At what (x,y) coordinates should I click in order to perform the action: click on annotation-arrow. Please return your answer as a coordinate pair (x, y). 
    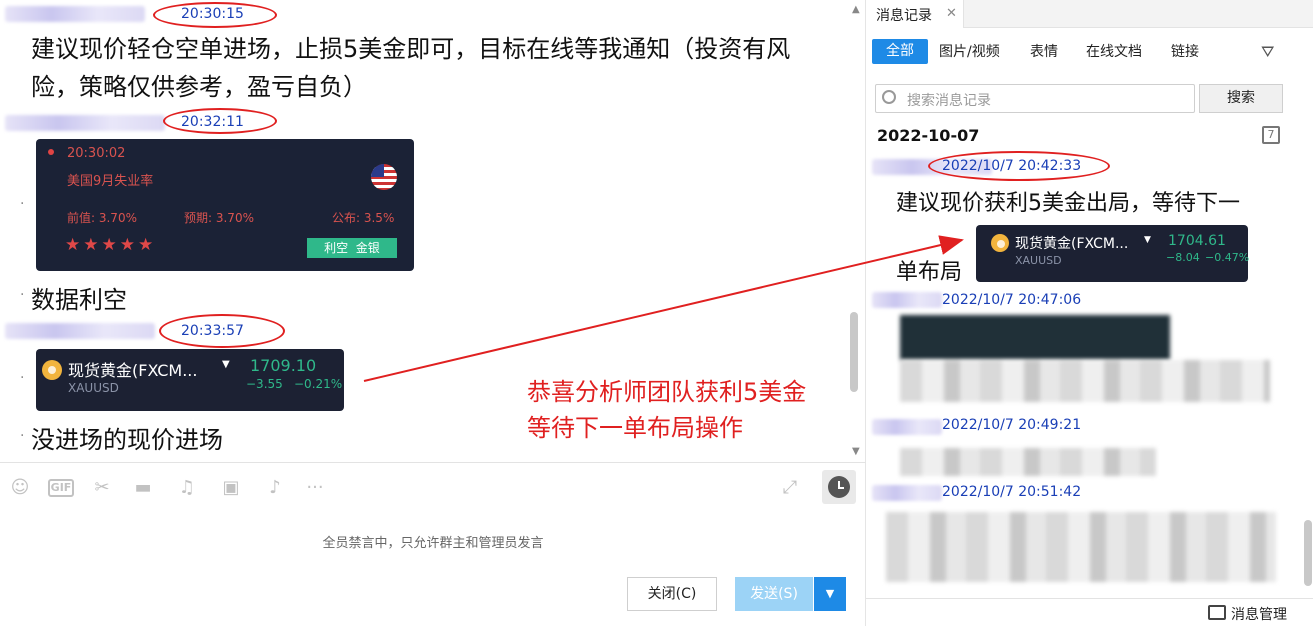
    Looking at the image, I should click on (663, 308).